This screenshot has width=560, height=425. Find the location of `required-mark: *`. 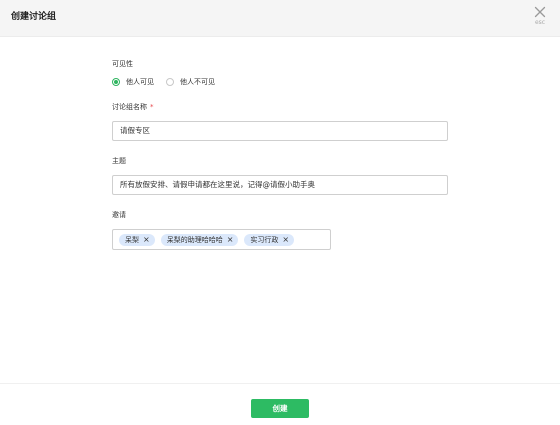

required-mark: * is located at coordinates (152, 107).